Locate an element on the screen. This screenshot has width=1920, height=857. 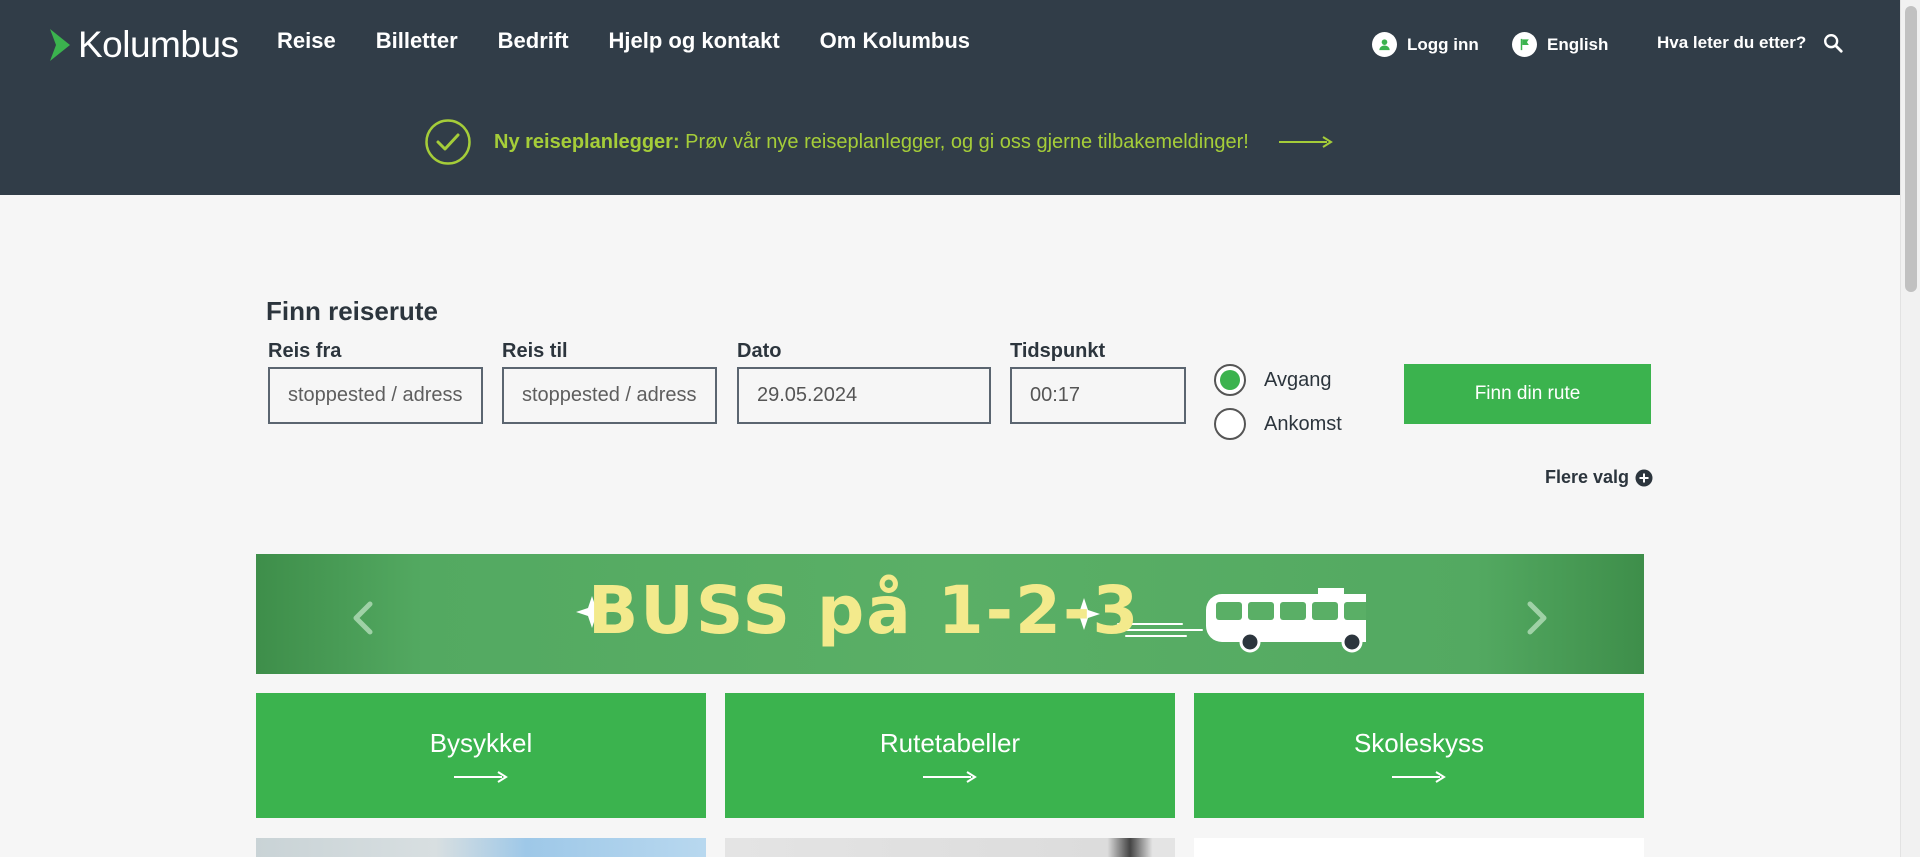
more-options-label: Flere valg is located at coordinates (1587, 477).